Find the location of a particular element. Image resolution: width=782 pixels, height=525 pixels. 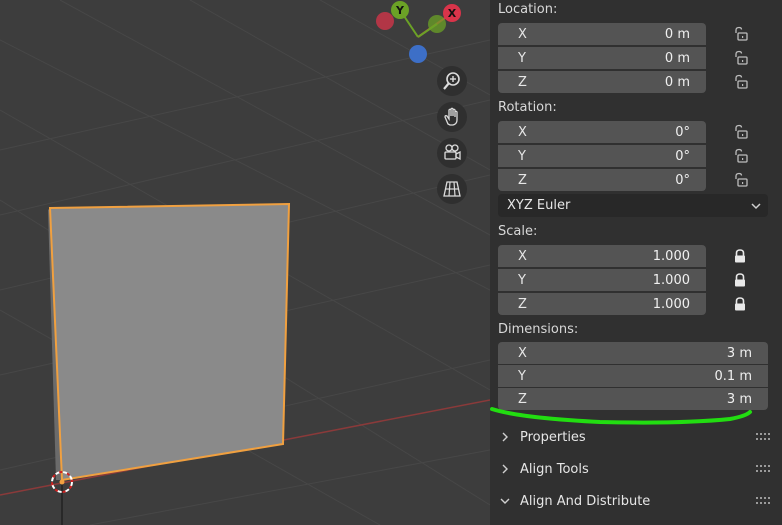

rotation-mode-value: XYZ Euler is located at coordinates (539, 205).